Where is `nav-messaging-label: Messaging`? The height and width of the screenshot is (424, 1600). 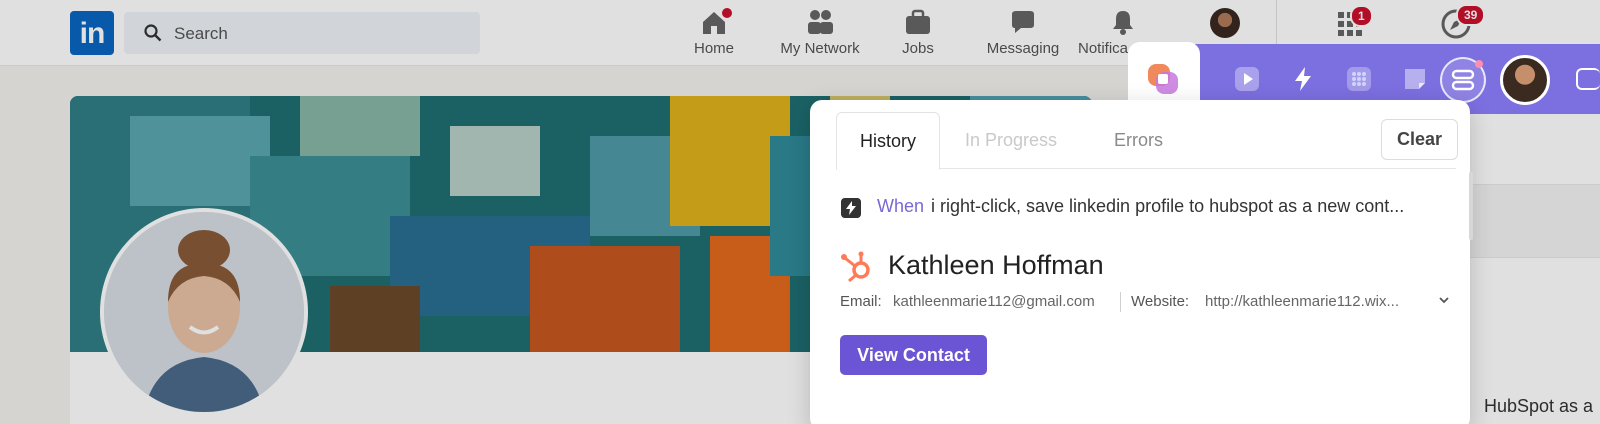
nav-messaging-label: Messaging is located at coordinates (1023, 48).